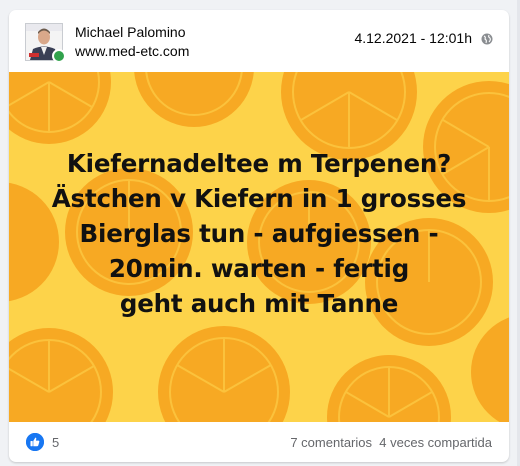 This screenshot has height=466, width=520. Describe the element at coordinates (259, 198) in the screenshot. I see `post-text-line: Ästchen v Kiefern in 1 grosses` at that location.